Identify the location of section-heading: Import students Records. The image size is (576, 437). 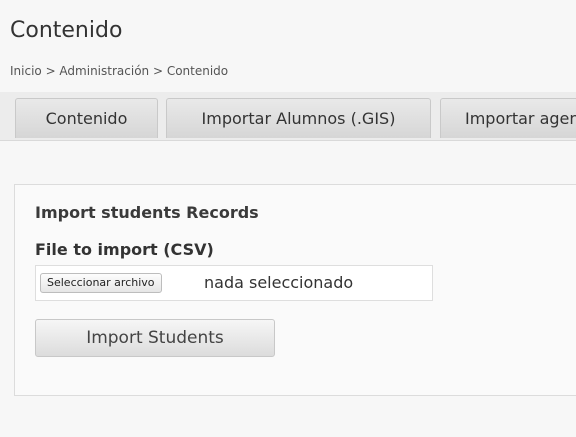
(147, 212).